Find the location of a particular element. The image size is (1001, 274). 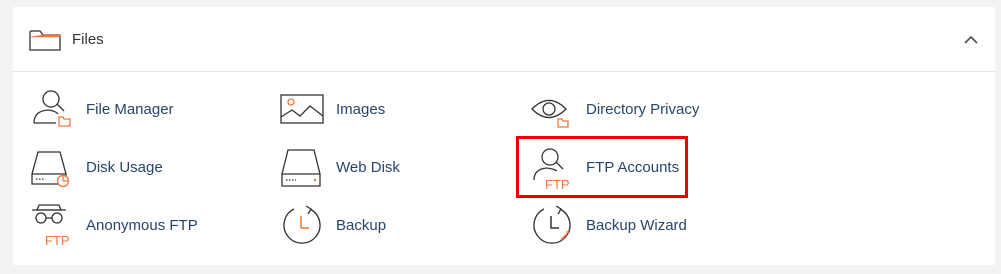

anonymous-ftp-icon: FTP is located at coordinates (54, 226).